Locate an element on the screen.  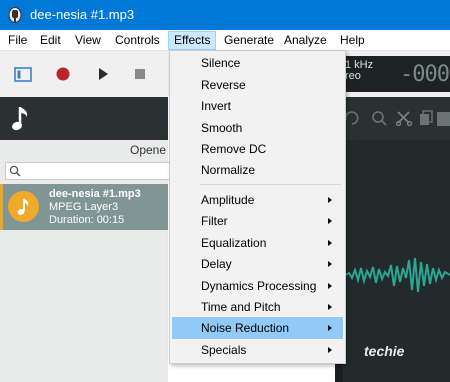
audio-file-icon is located at coordinates (23, 206).